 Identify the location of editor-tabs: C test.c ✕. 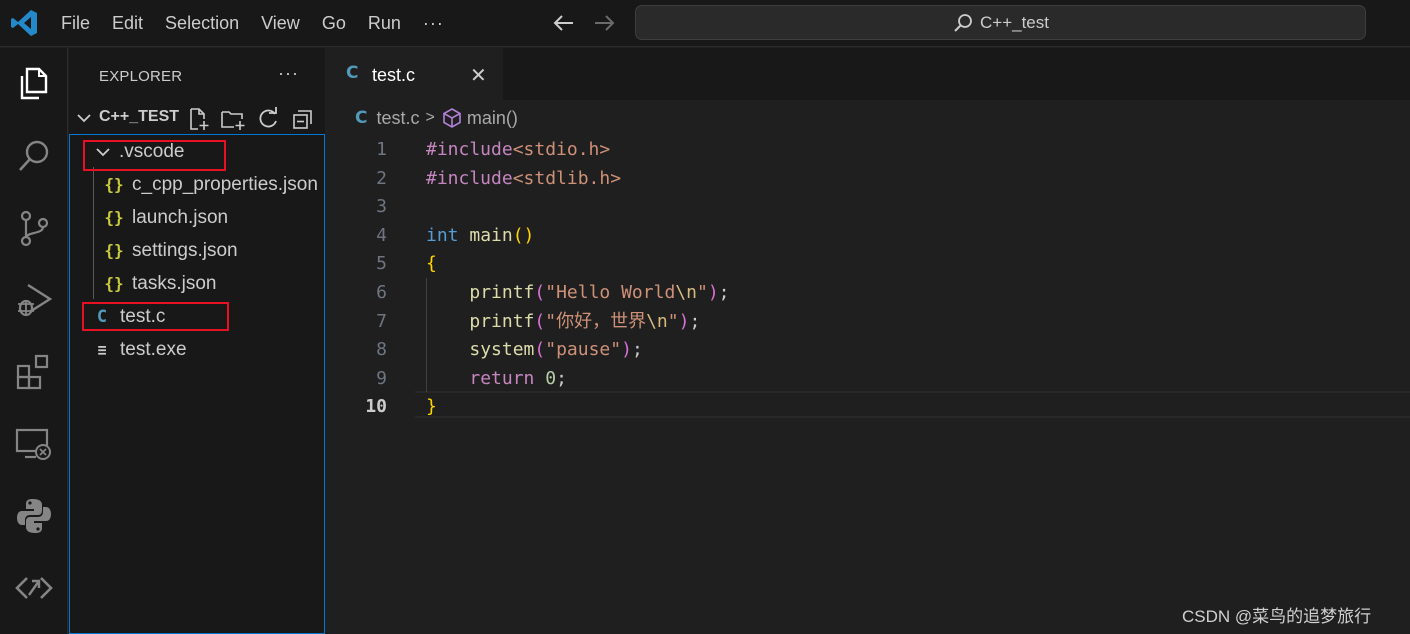
(867, 74).